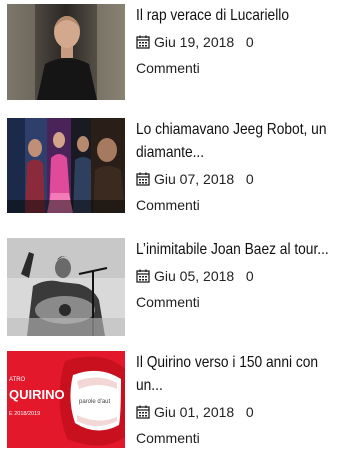  What do you see at coordinates (194, 42) in the screenshot?
I see `post-date: Giu 19, 2018` at bounding box center [194, 42].